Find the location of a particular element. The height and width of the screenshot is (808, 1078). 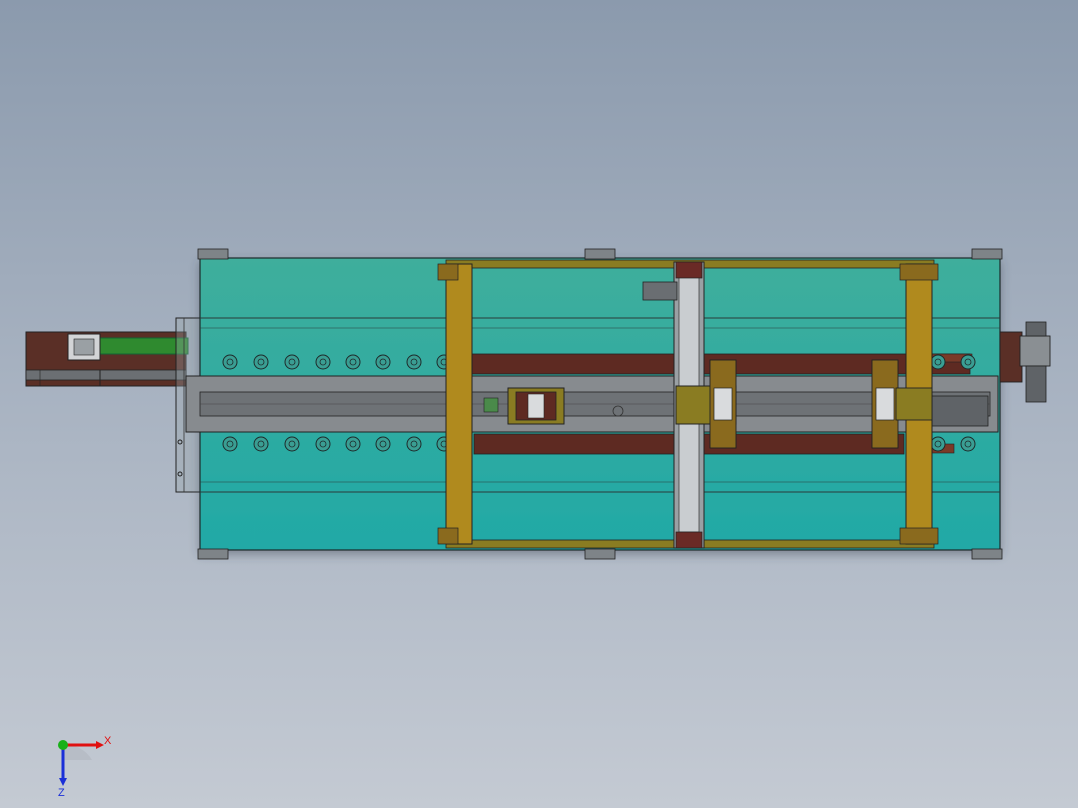

drive-motor is located at coordinates (1025, 362).